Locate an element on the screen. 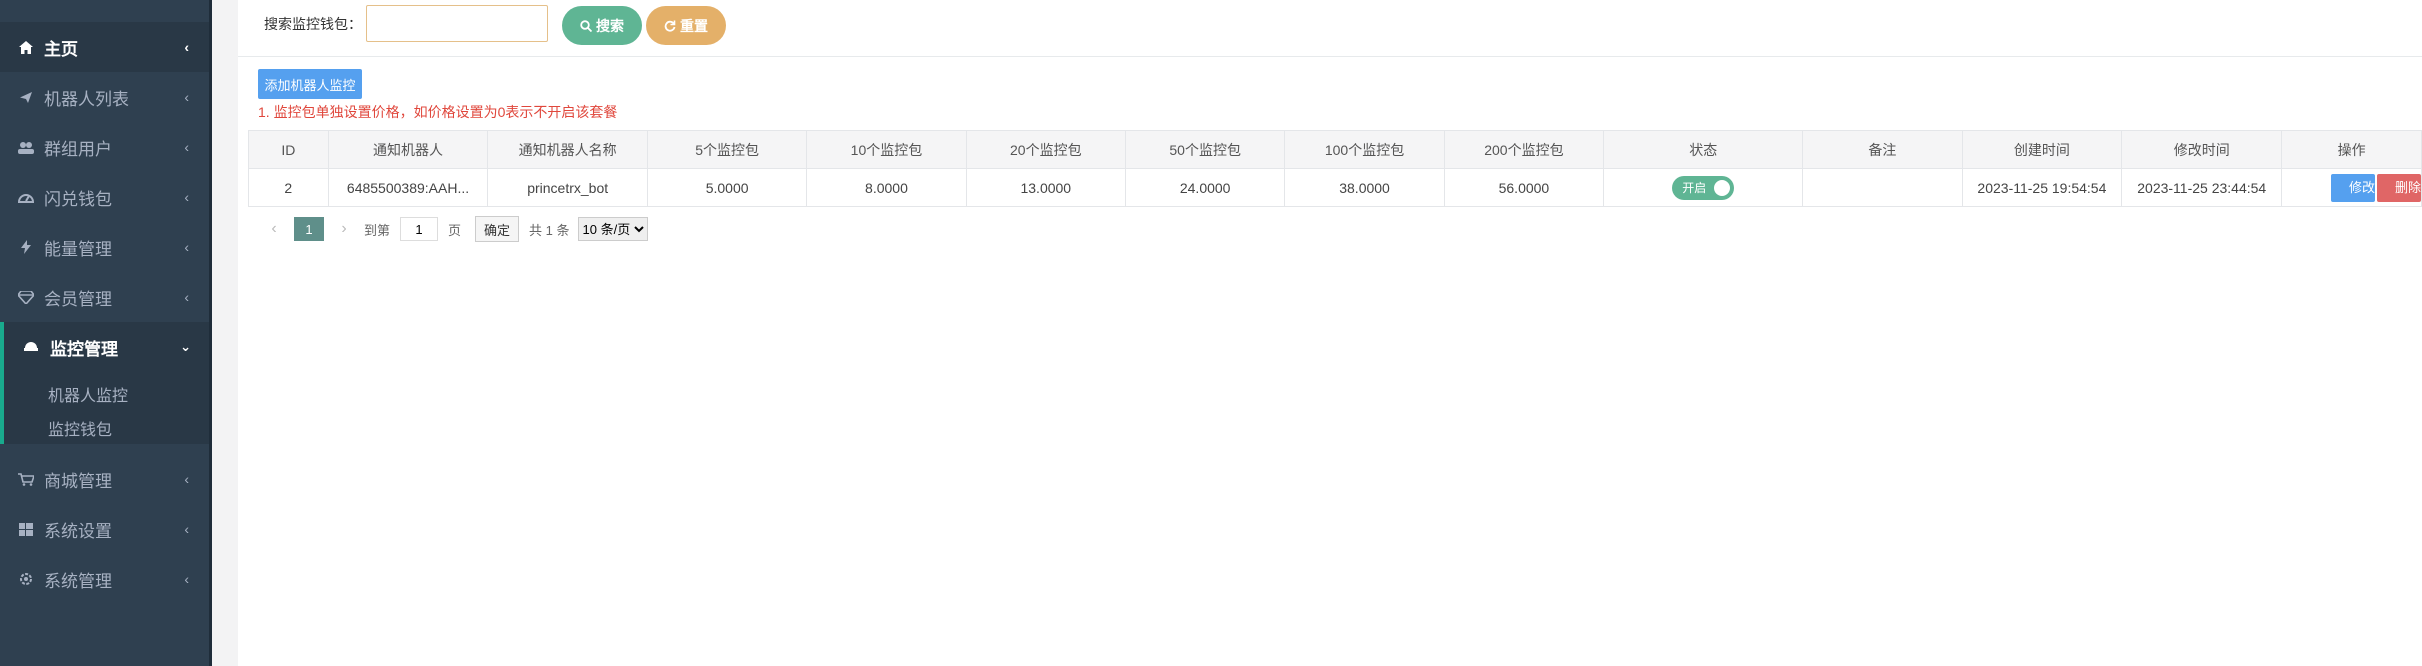 The width and height of the screenshot is (2422, 666). refresh-icon is located at coordinates (670, 26).